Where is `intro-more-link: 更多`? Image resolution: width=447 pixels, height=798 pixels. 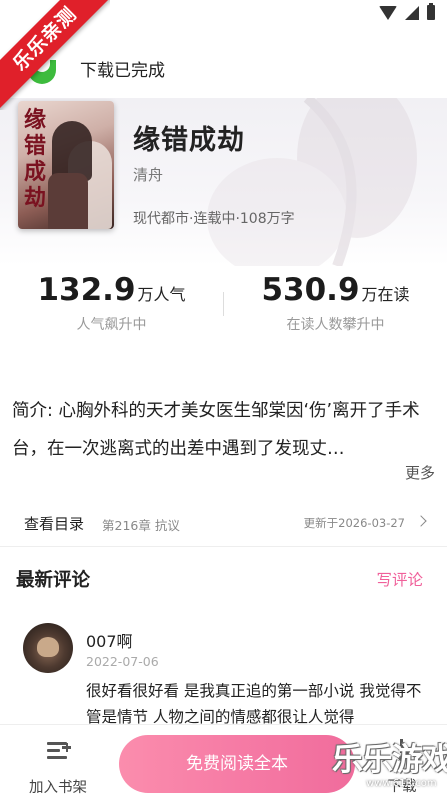
intro-more-link: 更多 is located at coordinates (420, 472).